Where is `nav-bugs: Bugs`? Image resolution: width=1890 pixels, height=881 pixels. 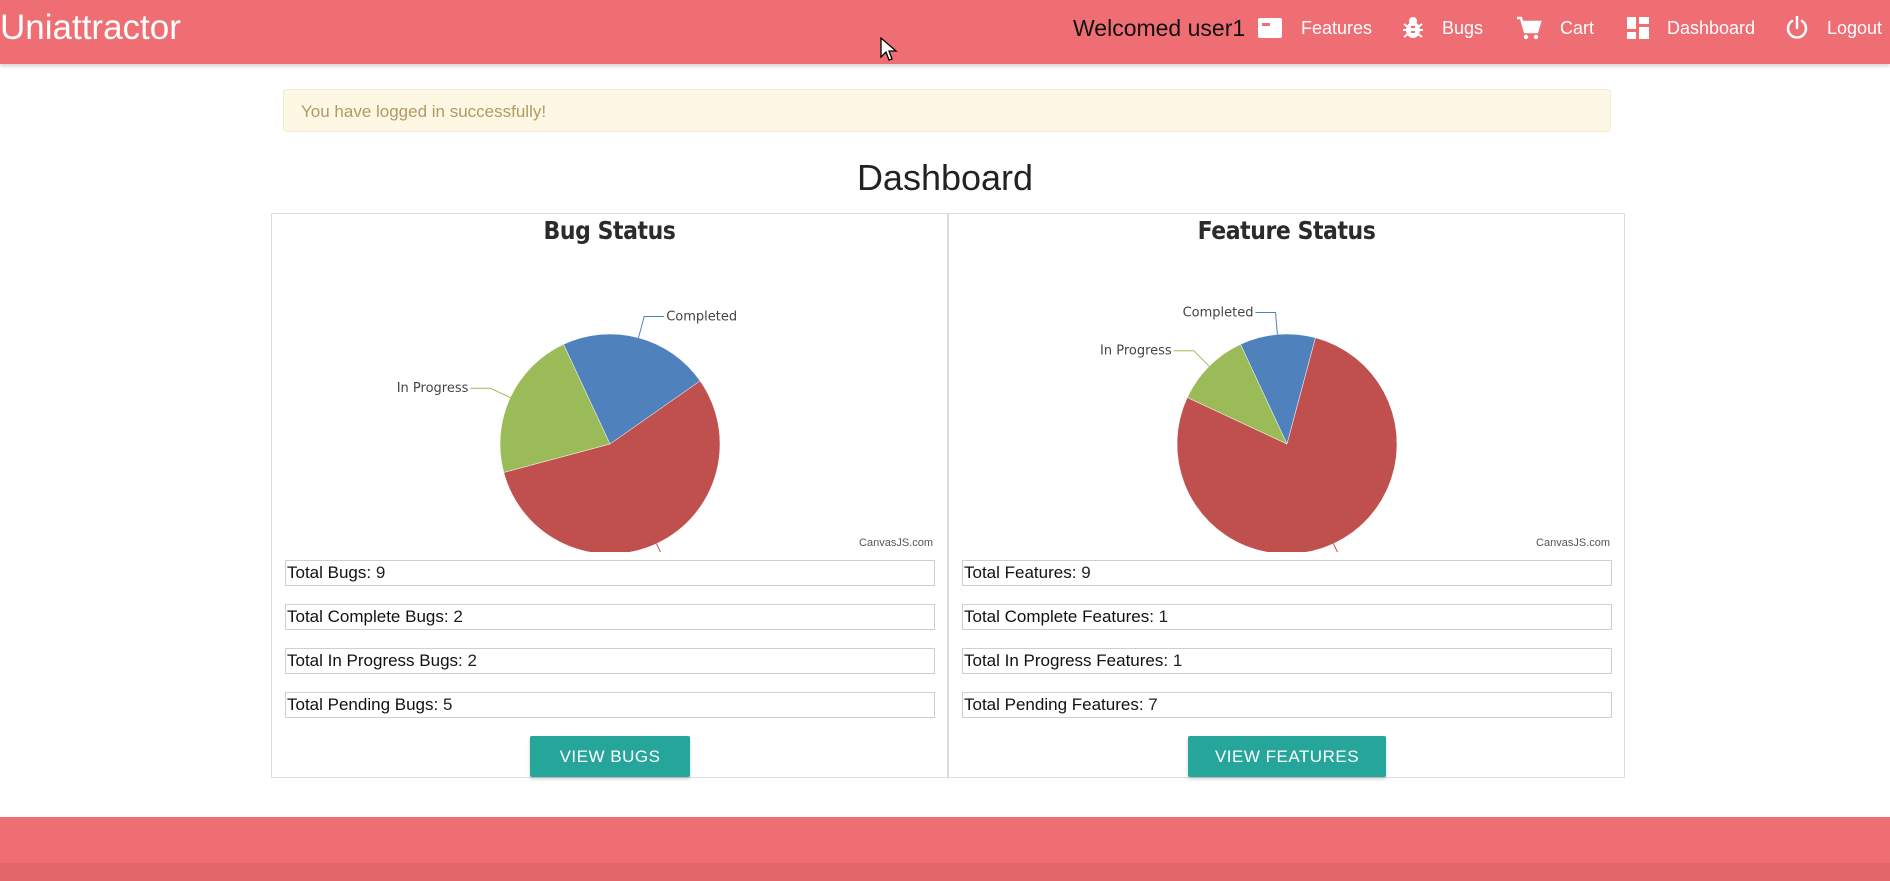 nav-bugs: Bugs is located at coordinates (1442, 28).